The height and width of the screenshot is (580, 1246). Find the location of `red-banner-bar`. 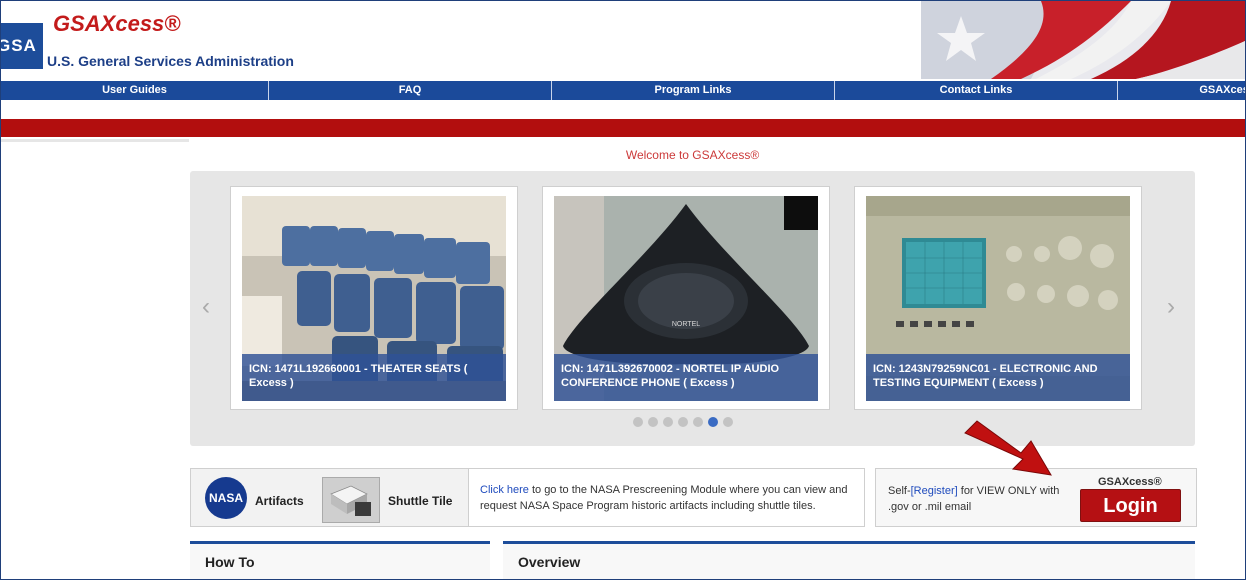

red-banner-bar is located at coordinates (623, 128).